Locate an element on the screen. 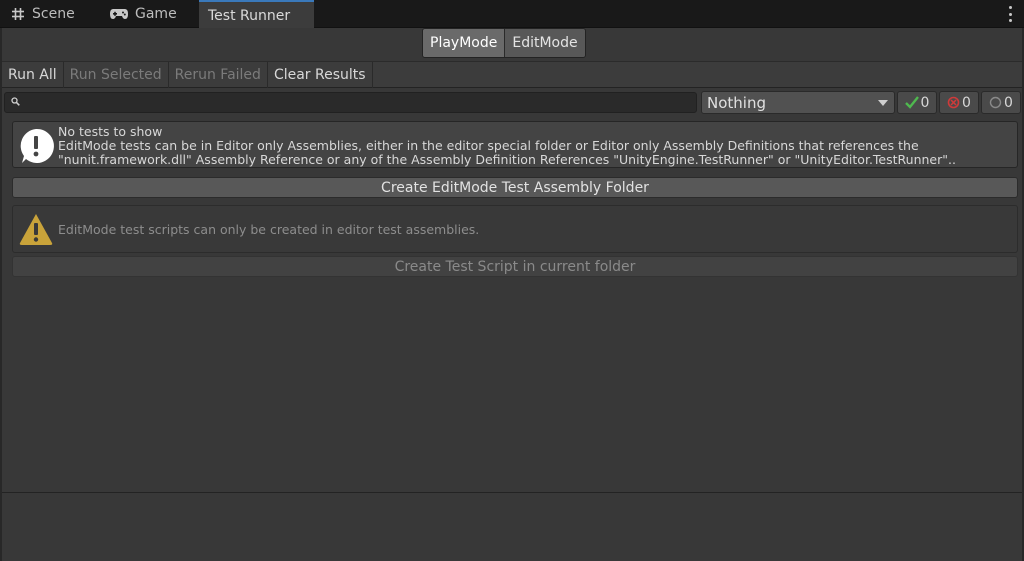 The width and height of the screenshot is (1024, 561). failed-filter-toggle: 0 is located at coordinates (959, 102).